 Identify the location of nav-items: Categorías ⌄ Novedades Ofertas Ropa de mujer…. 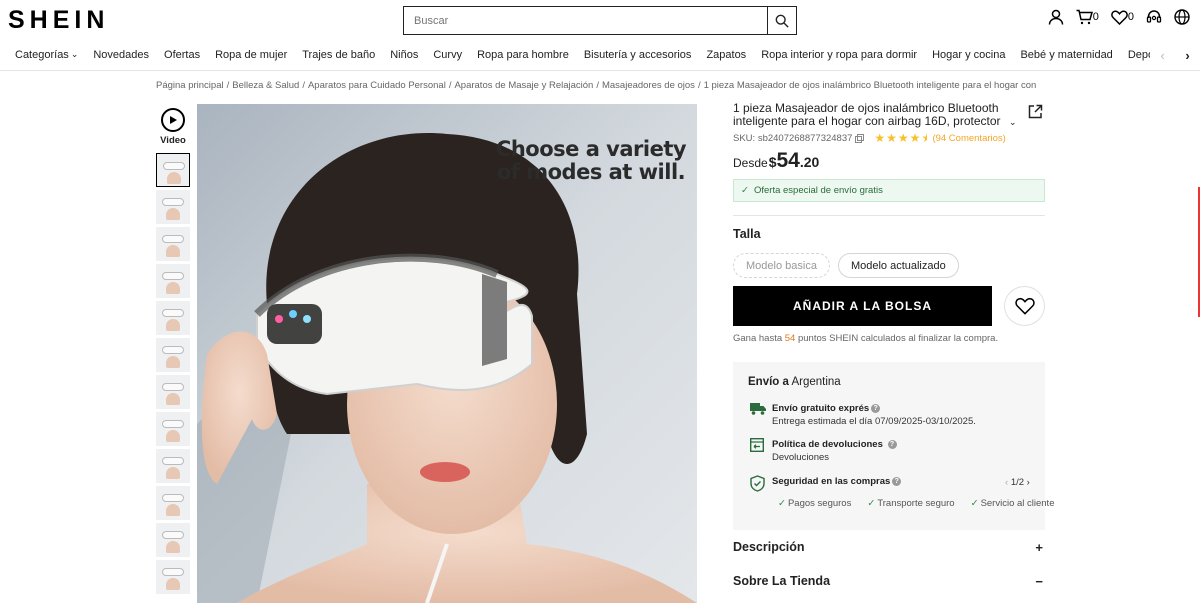
(607, 55).